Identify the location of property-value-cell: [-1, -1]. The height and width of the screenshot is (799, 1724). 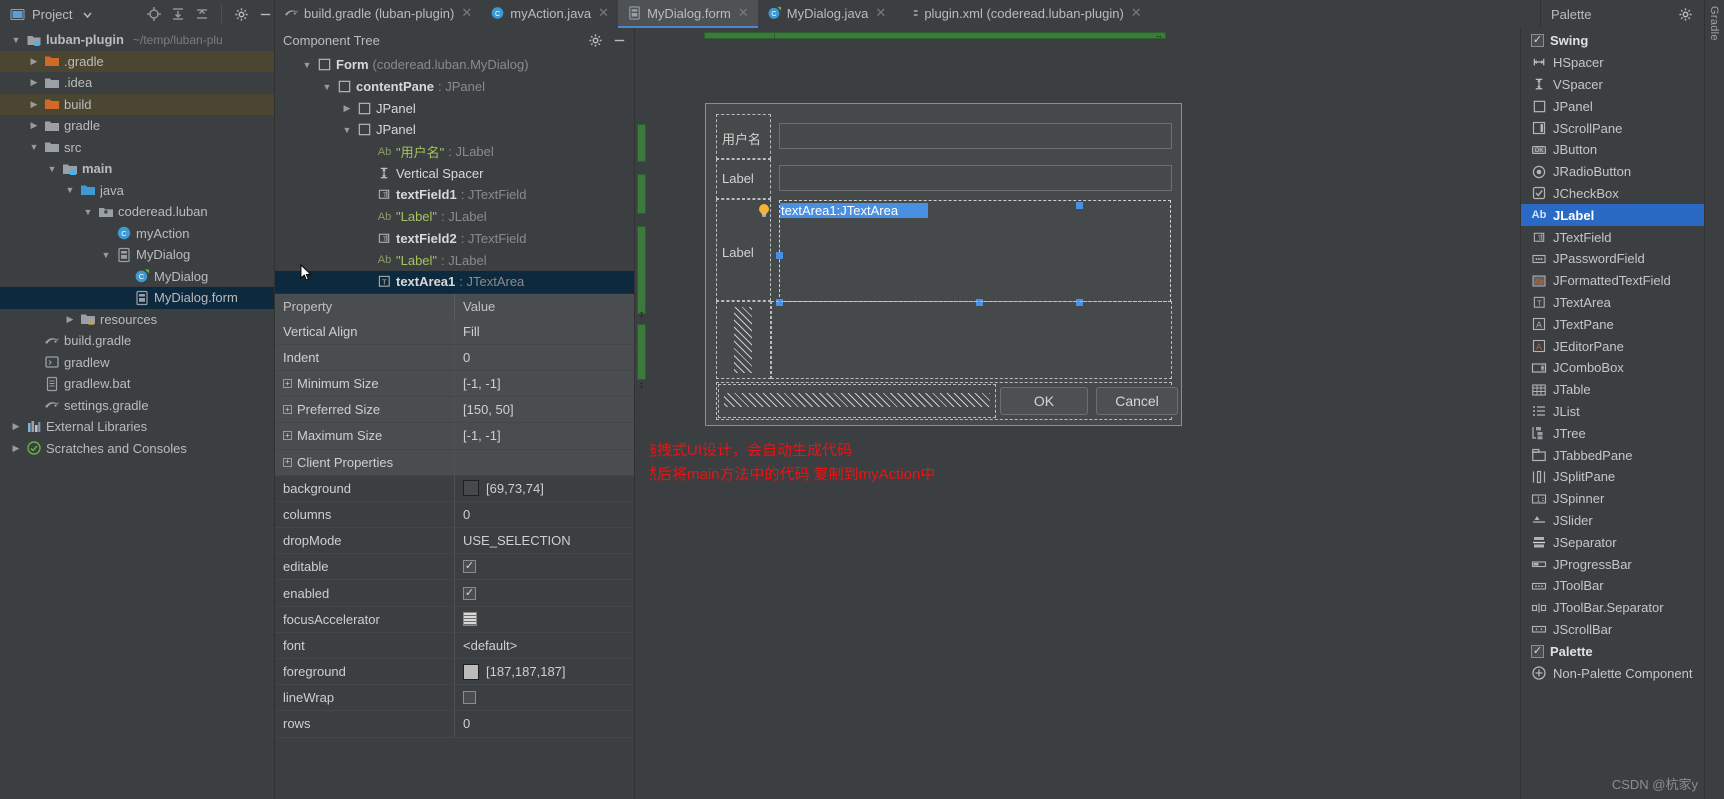
(544, 383).